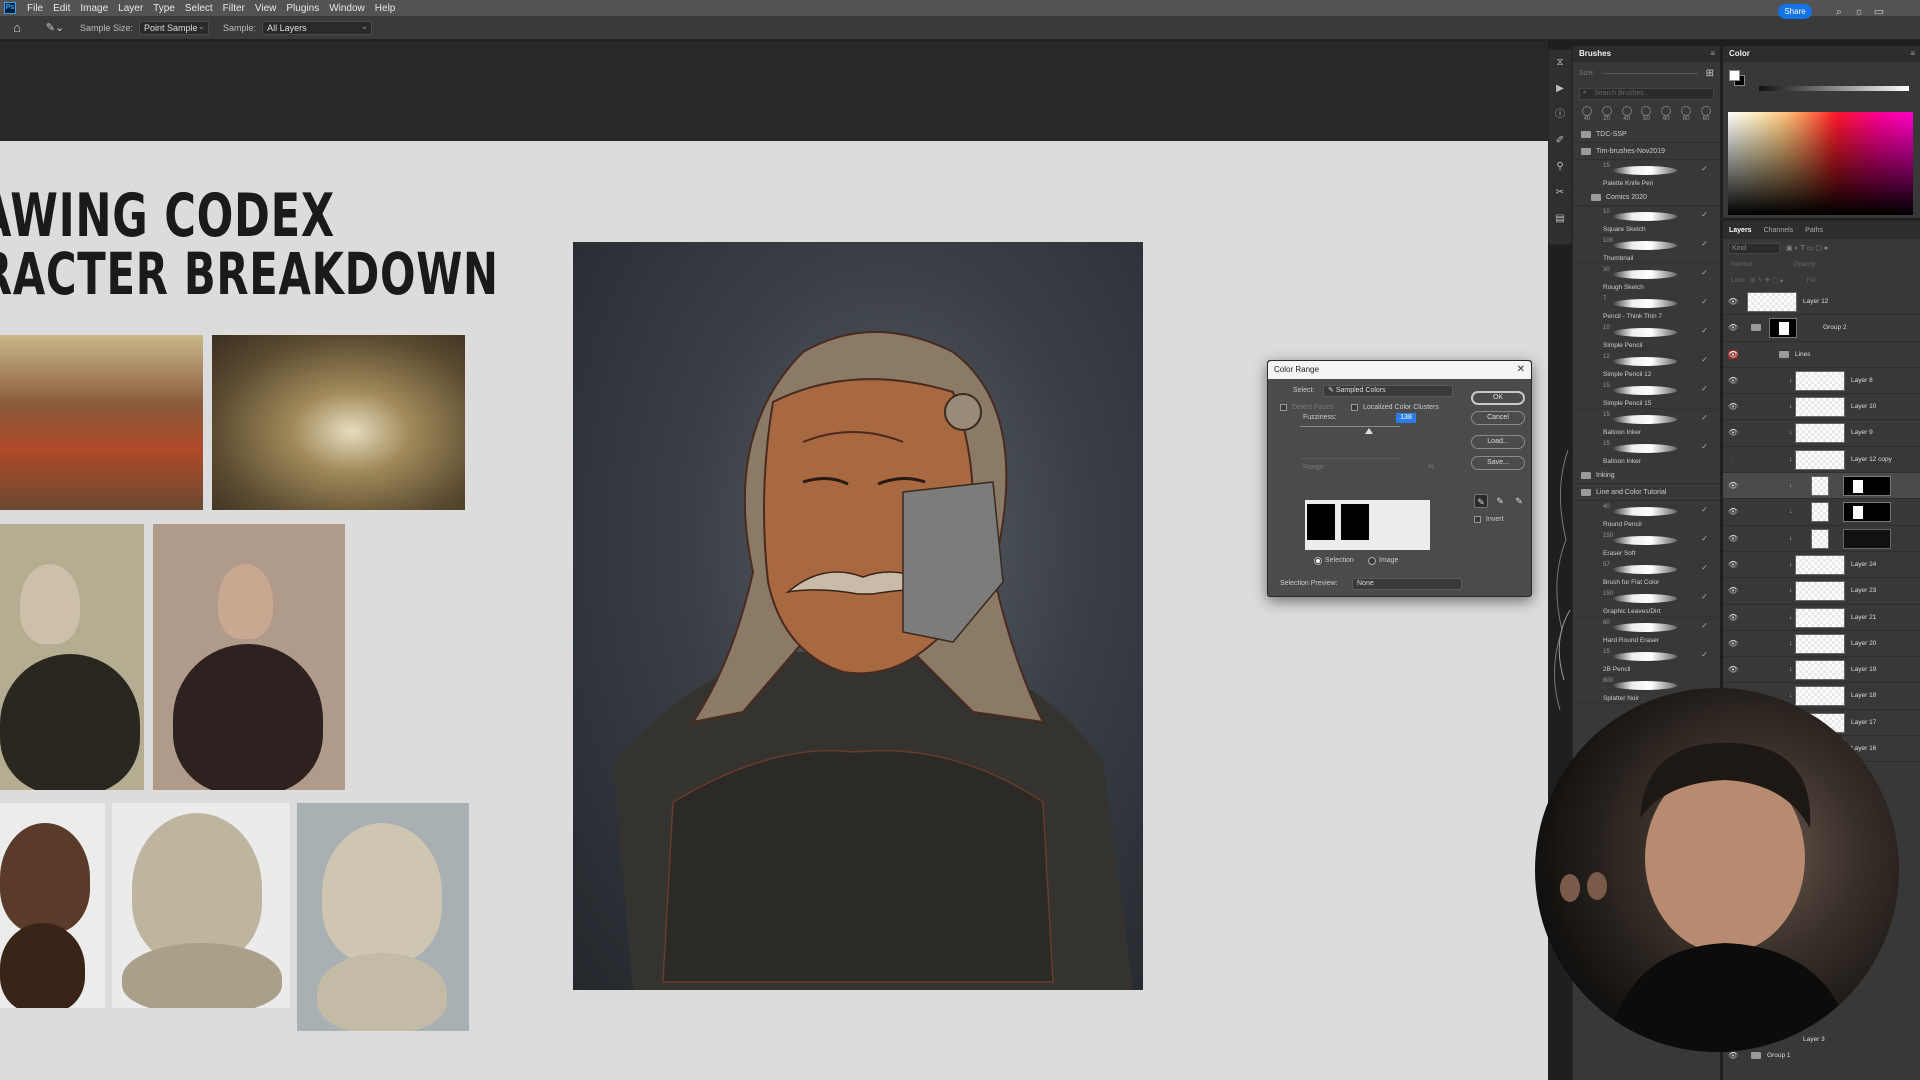  What do you see at coordinates (1560, 193) in the screenshot?
I see `tool-presets-icon: ✂` at bounding box center [1560, 193].